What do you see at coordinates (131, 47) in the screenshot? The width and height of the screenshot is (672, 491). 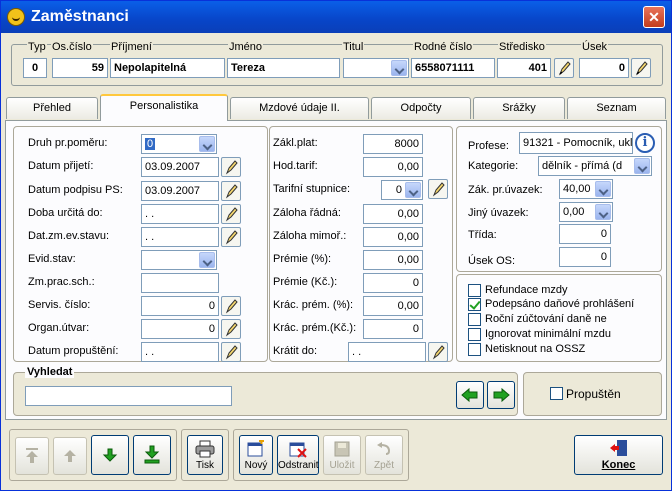 I see `prijmeni-label: Příjmení` at bounding box center [131, 47].